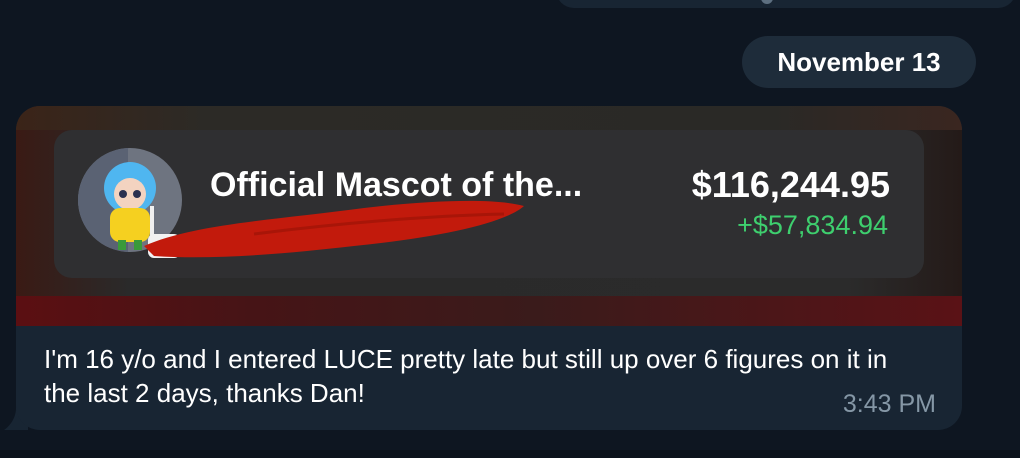 This screenshot has height=458, width=1020. Describe the element at coordinates (889, 404) in the screenshot. I see `message-timestamp: 3:43 PM` at that location.